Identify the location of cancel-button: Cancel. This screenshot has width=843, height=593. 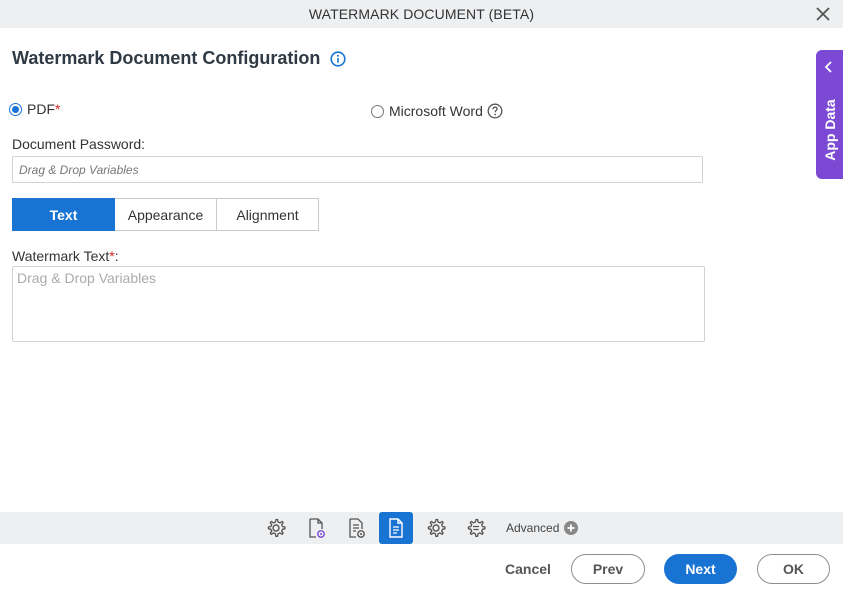
(528, 569).